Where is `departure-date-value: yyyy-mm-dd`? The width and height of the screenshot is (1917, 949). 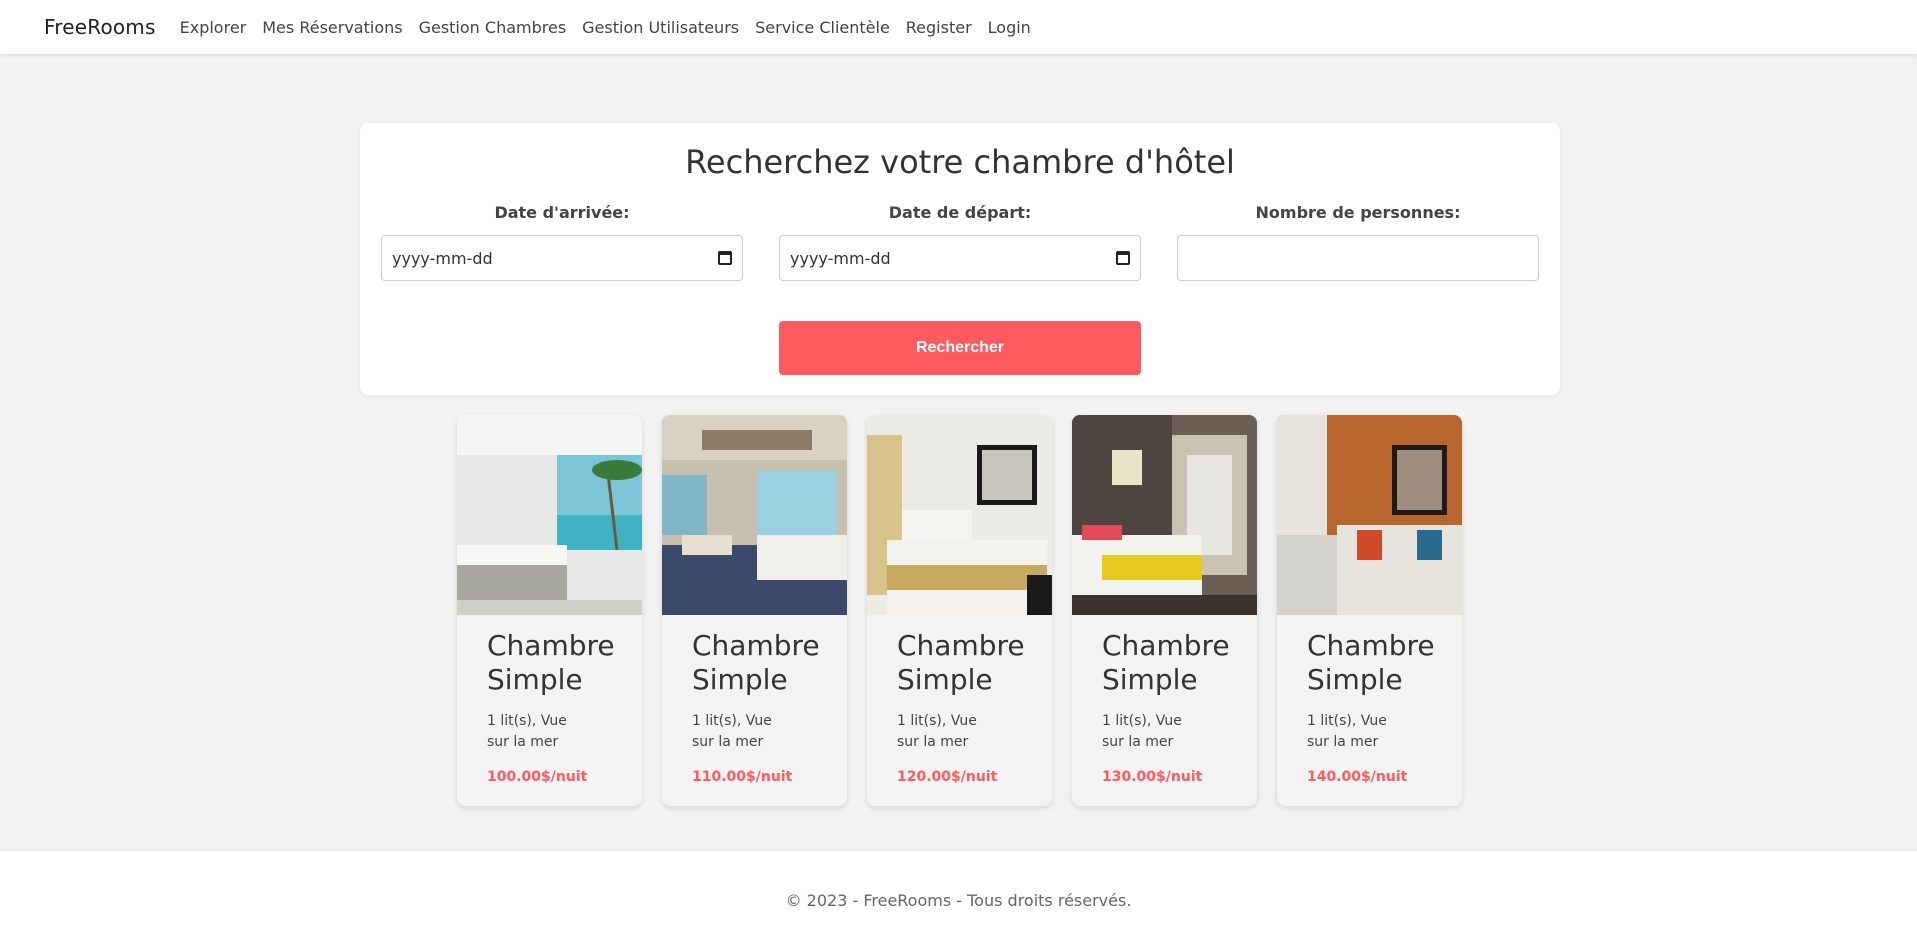 departure-date-value: yyyy-mm-dd is located at coordinates (840, 258).